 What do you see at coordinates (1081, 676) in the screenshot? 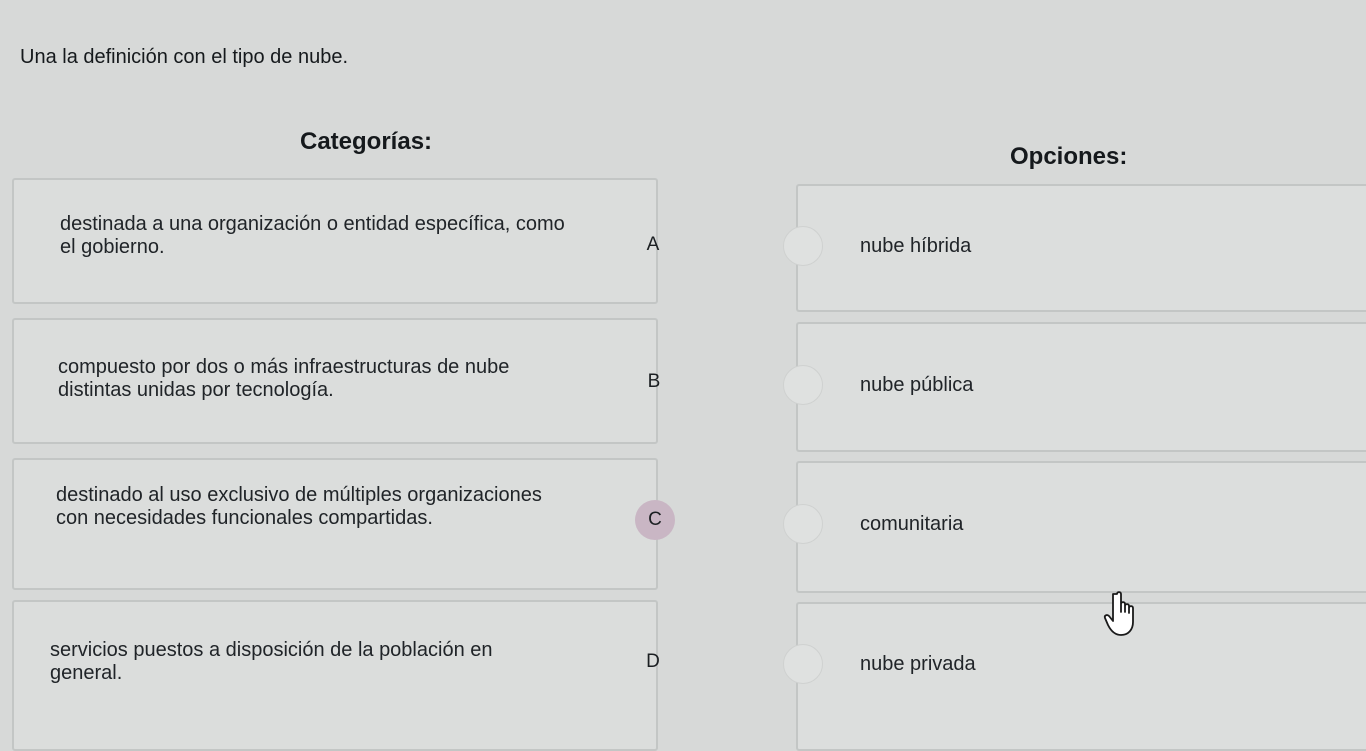
I see `option-card-nube-privada` at bounding box center [1081, 676].